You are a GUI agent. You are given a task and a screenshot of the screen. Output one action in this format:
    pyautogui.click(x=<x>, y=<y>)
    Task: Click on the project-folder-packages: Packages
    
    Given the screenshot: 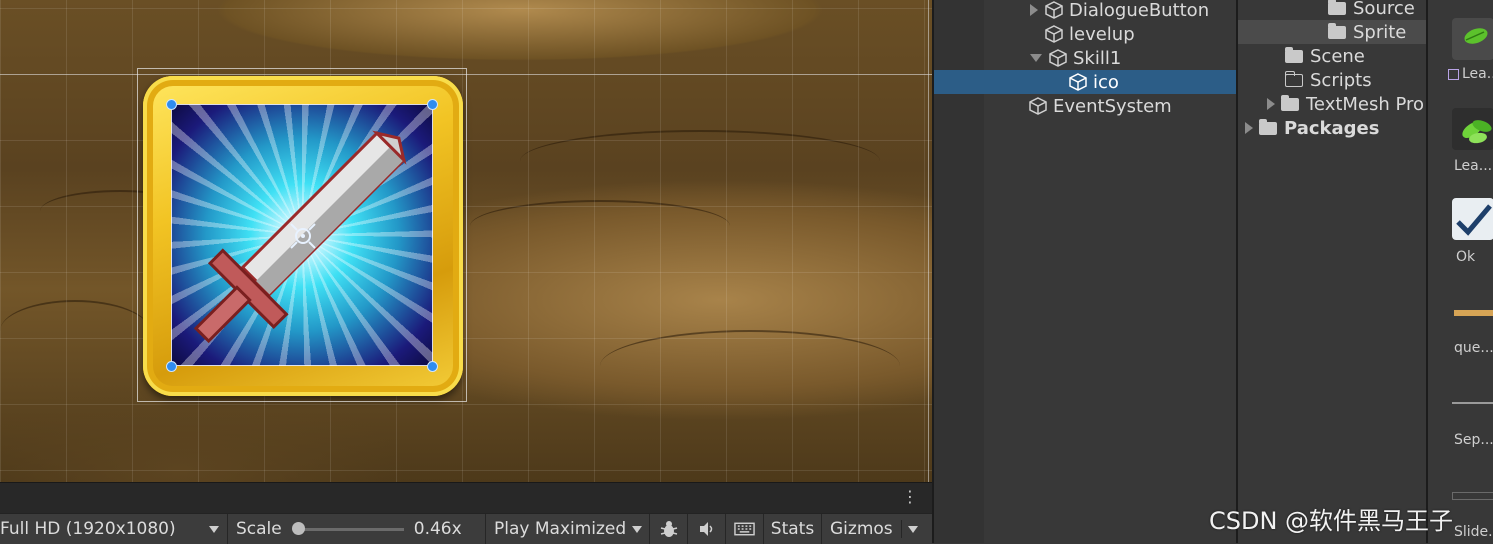 What is the action you would take?
    pyautogui.click(x=1332, y=128)
    